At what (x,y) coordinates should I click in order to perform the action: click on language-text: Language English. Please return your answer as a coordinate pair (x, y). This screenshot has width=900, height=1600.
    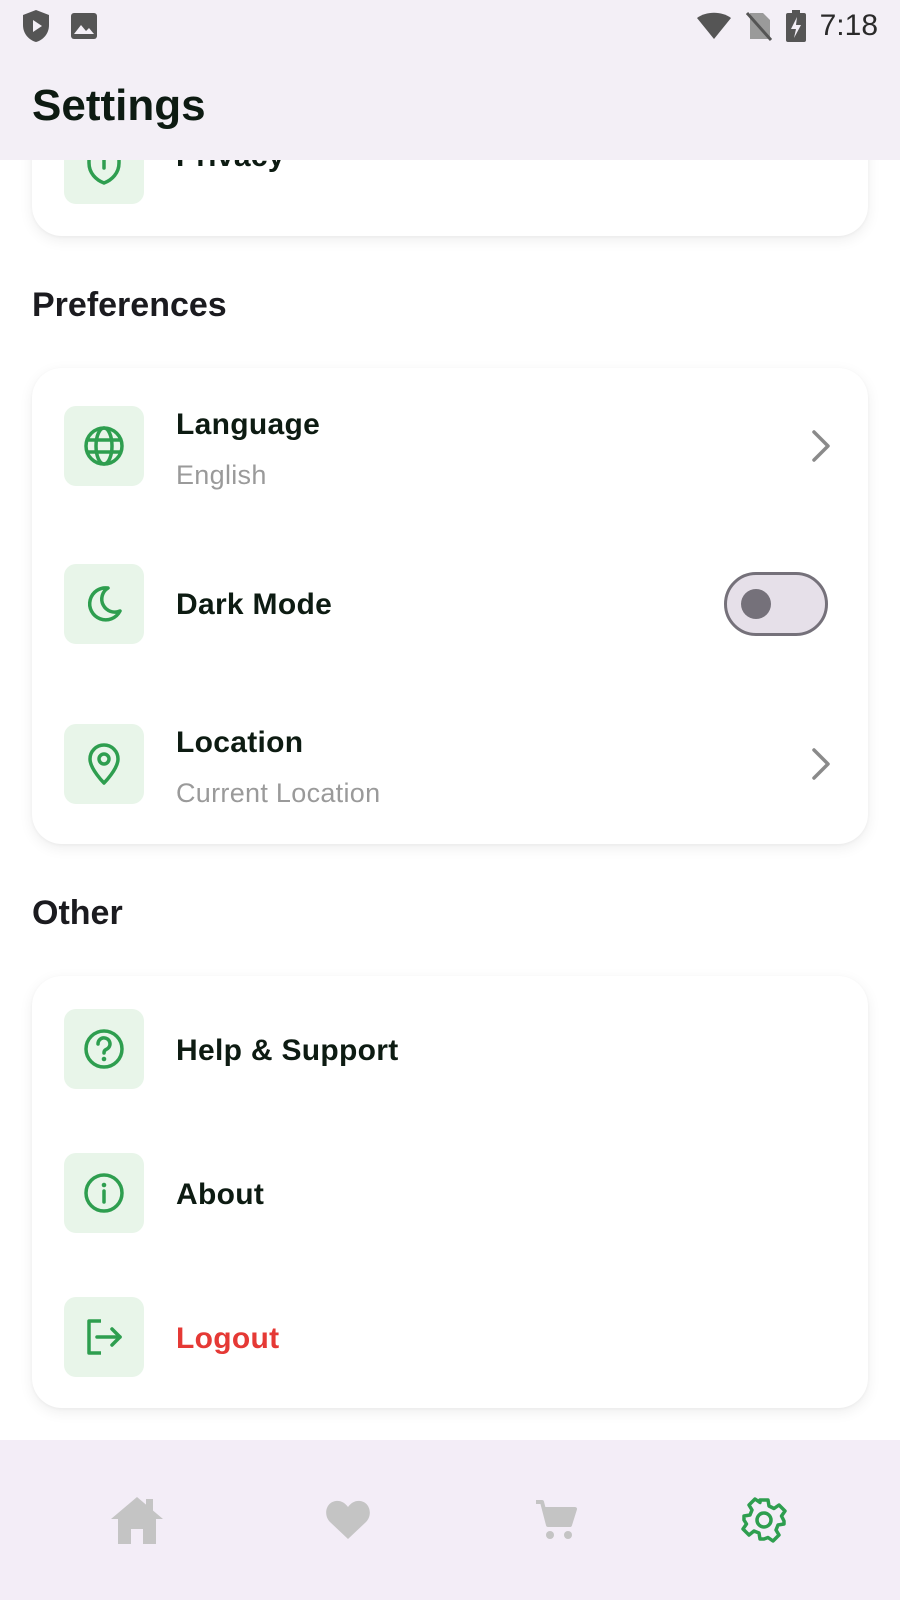
    Looking at the image, I should click on (248, 449).